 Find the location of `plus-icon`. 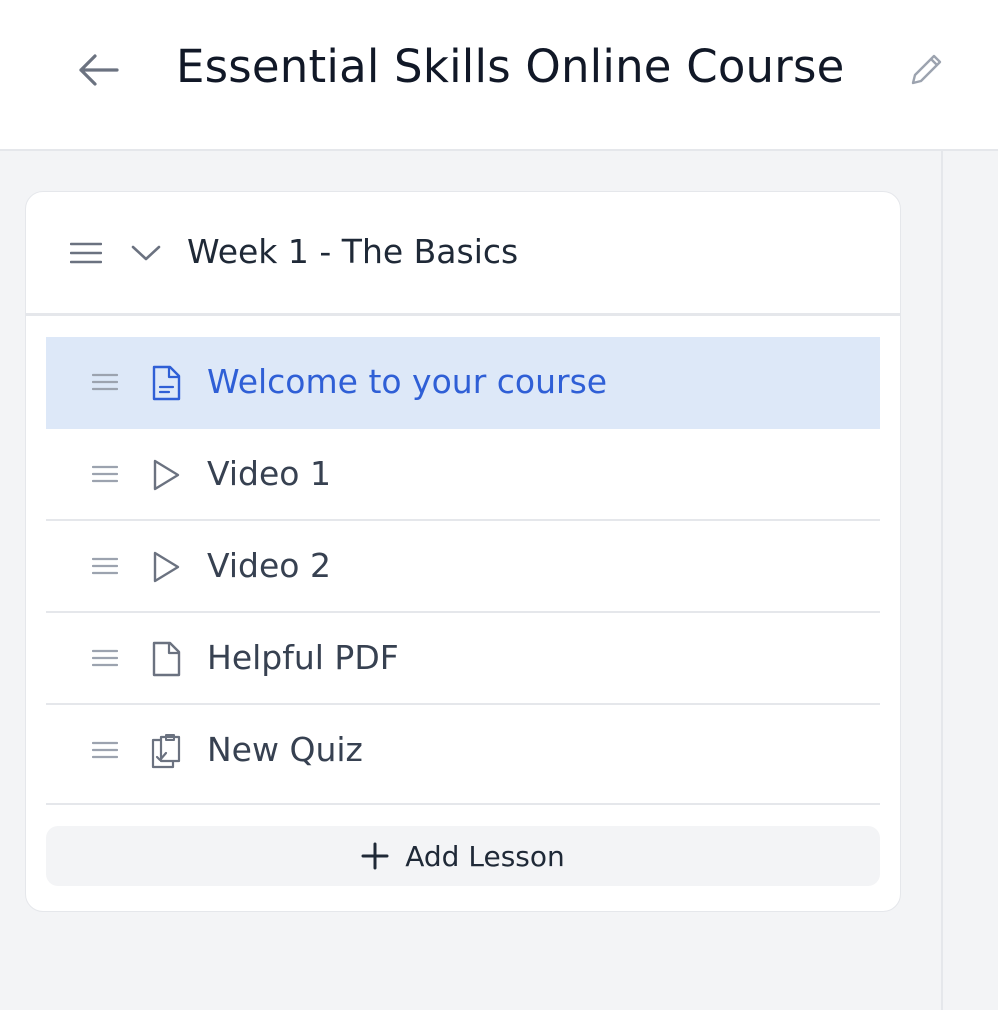

plus-icon is located at coordinates (375, 856).